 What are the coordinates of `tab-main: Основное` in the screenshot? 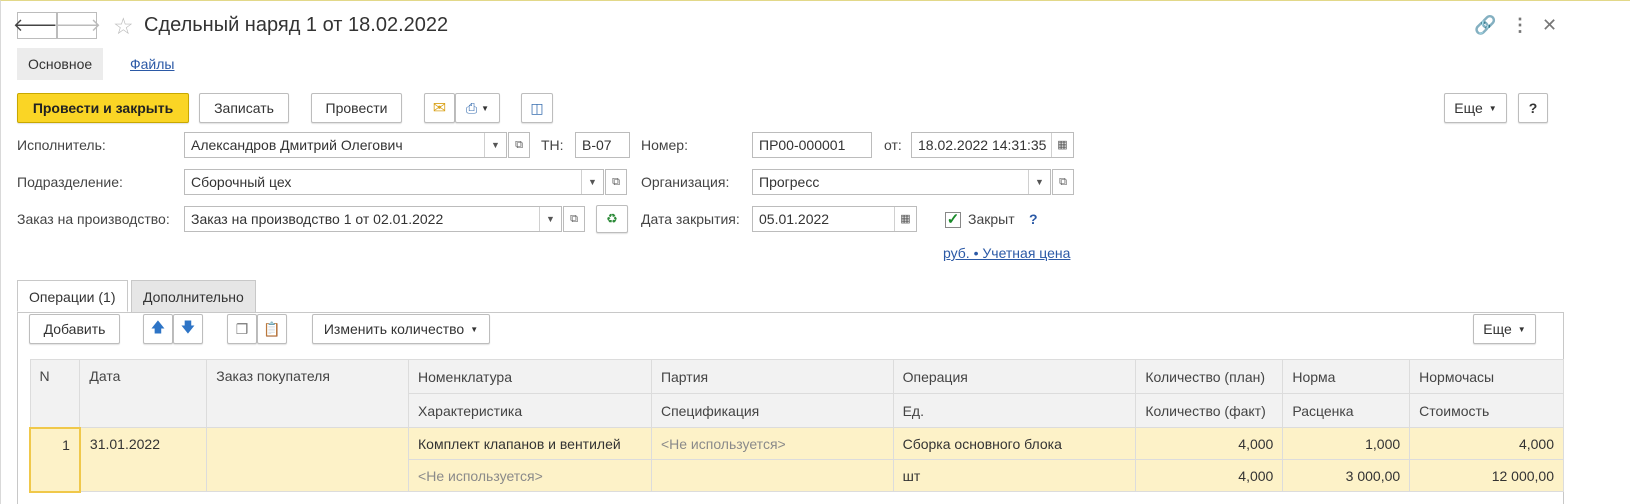 It's located at (60, 64).